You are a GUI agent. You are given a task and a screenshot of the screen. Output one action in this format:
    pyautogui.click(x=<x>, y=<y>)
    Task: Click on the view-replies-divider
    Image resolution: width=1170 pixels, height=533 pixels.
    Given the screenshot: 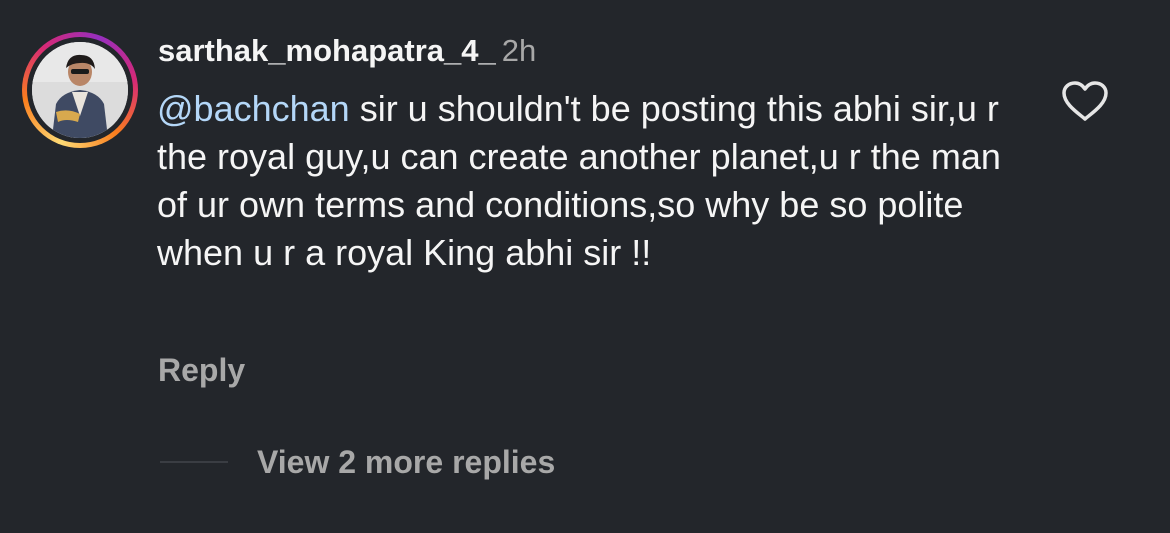 What is the action you would take?
    pyautogui.click(x=194, y=462)
    